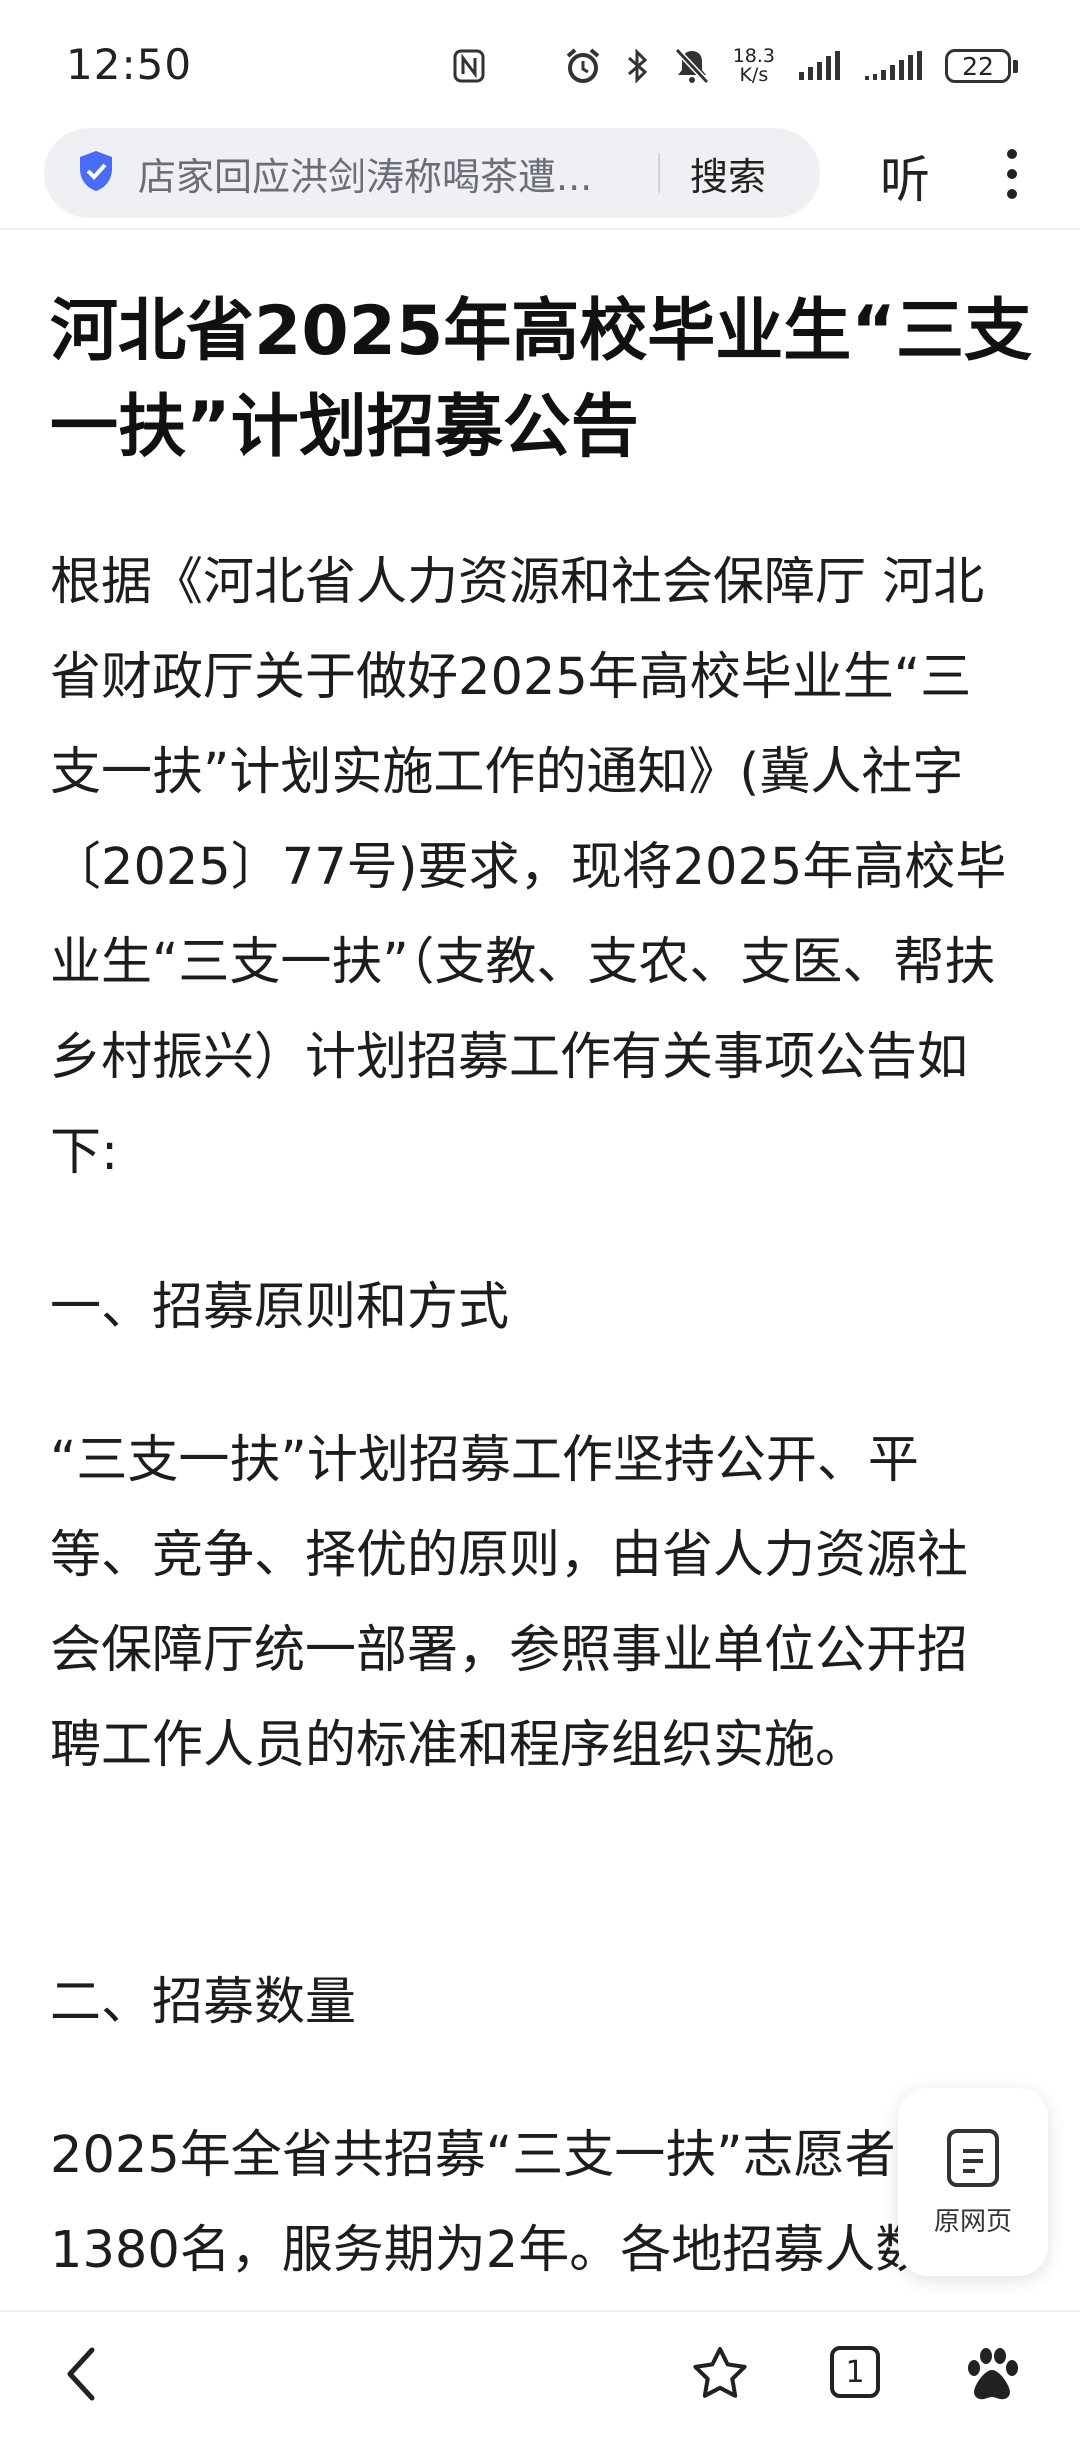 The width and height of the screenshot is (1080, 2440). I want to click on original-page-button: 原网页, so click(973, 2182).